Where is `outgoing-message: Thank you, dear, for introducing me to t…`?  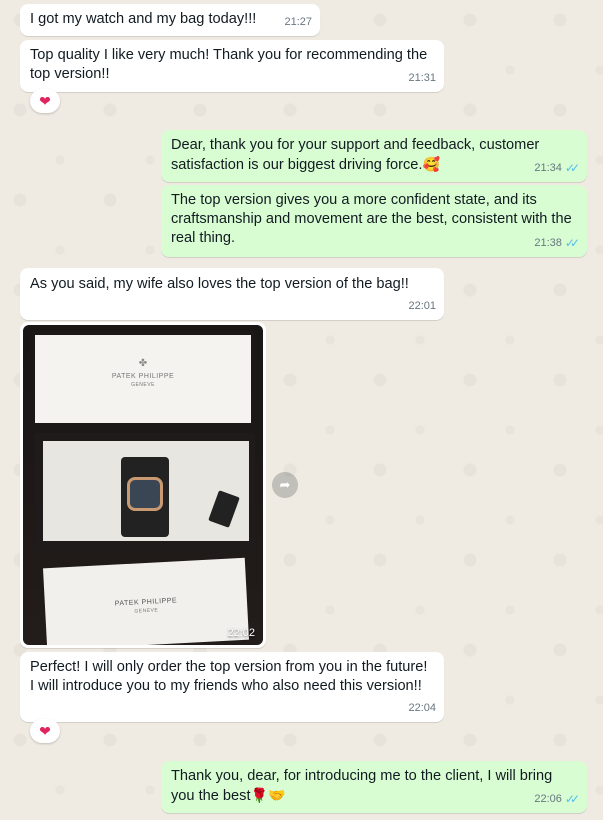 outgoing-message: Thank you, dear, for introducing me to t… is located at coordinates (374, 787).